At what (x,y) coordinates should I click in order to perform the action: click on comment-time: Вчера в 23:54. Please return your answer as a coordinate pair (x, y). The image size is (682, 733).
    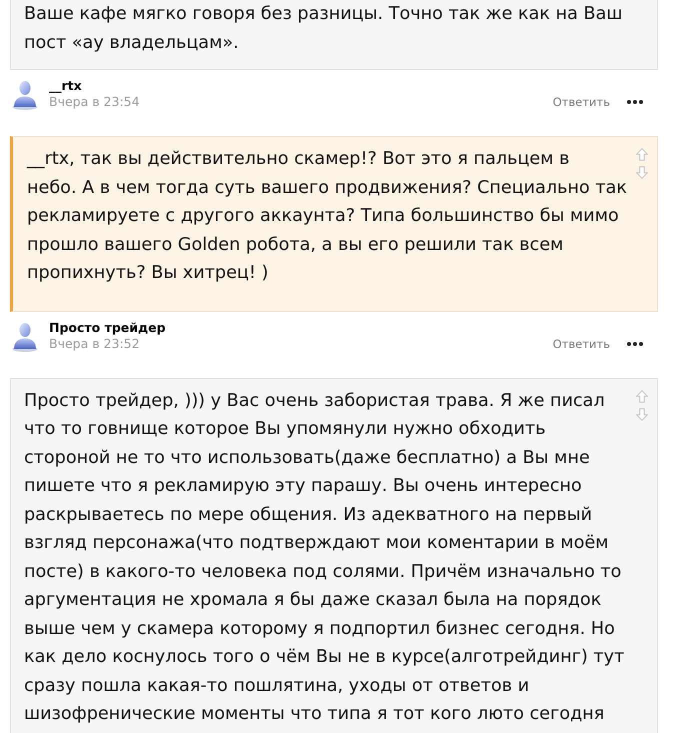
    Looking at the image, I should click on (94, 102).